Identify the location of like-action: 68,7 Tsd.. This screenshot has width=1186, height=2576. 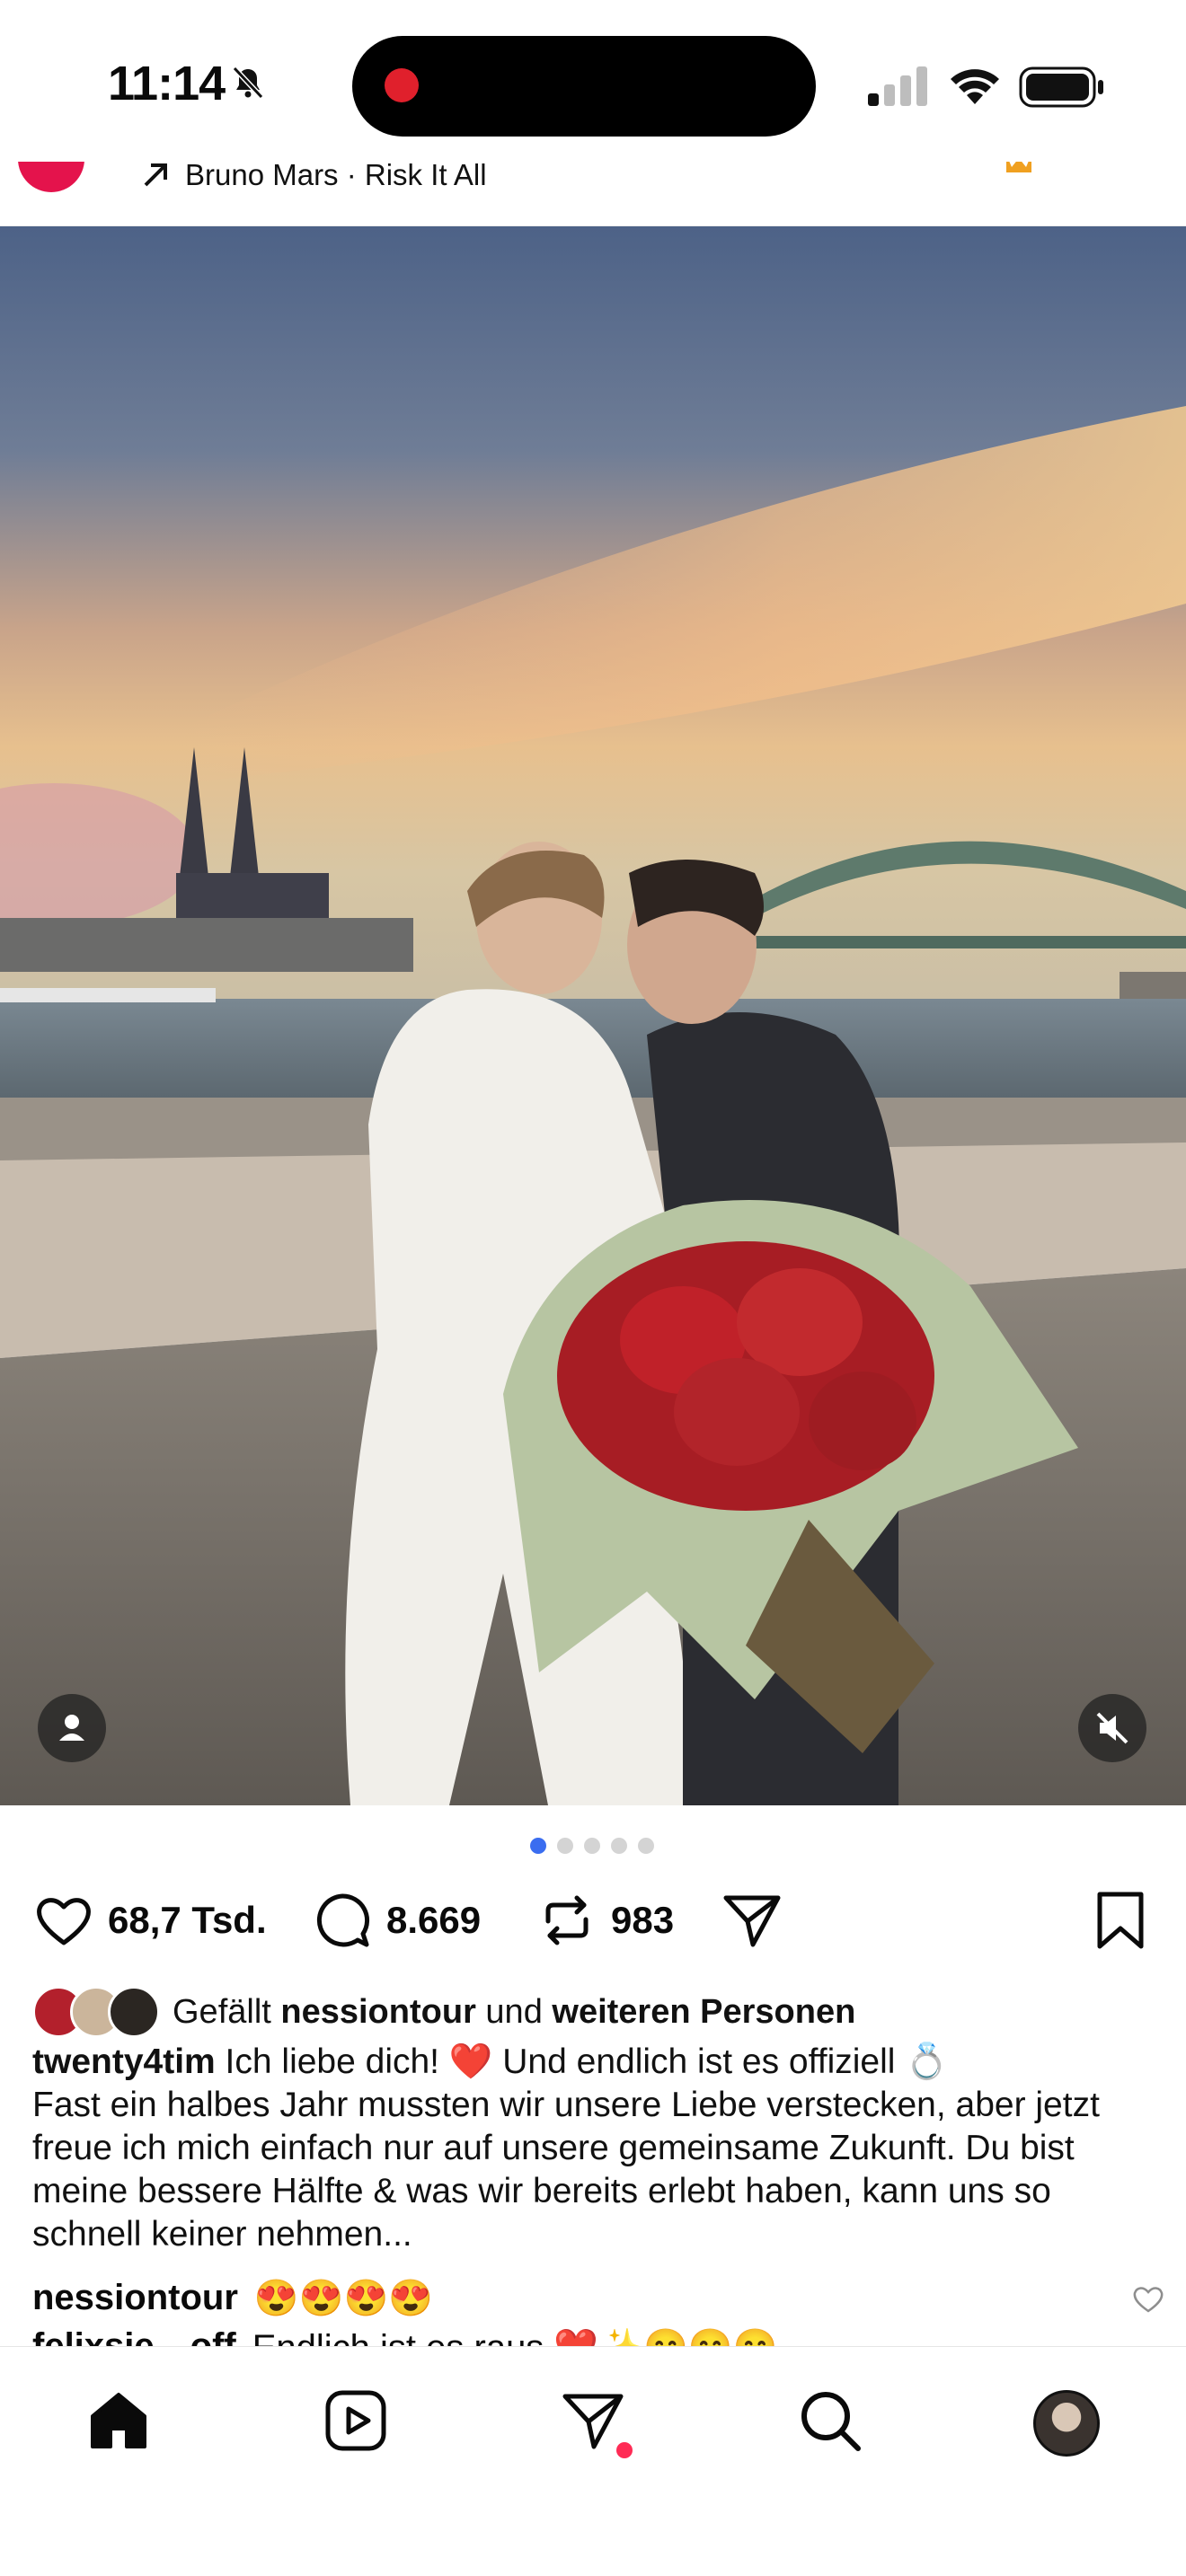
(149, 1920).